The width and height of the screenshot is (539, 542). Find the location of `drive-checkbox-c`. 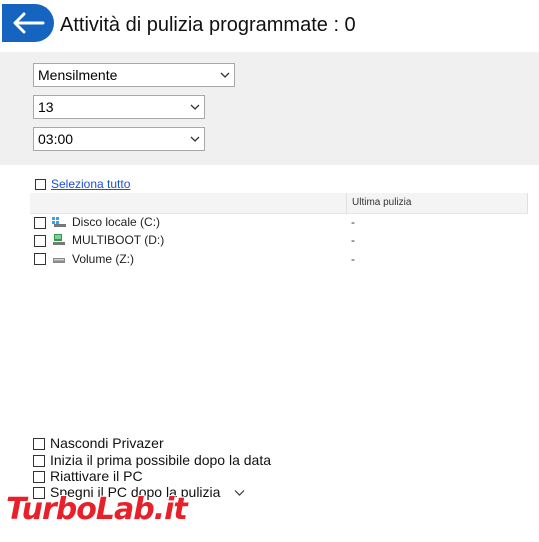

drive-checkbox-c is located at coordinates (40, 223).